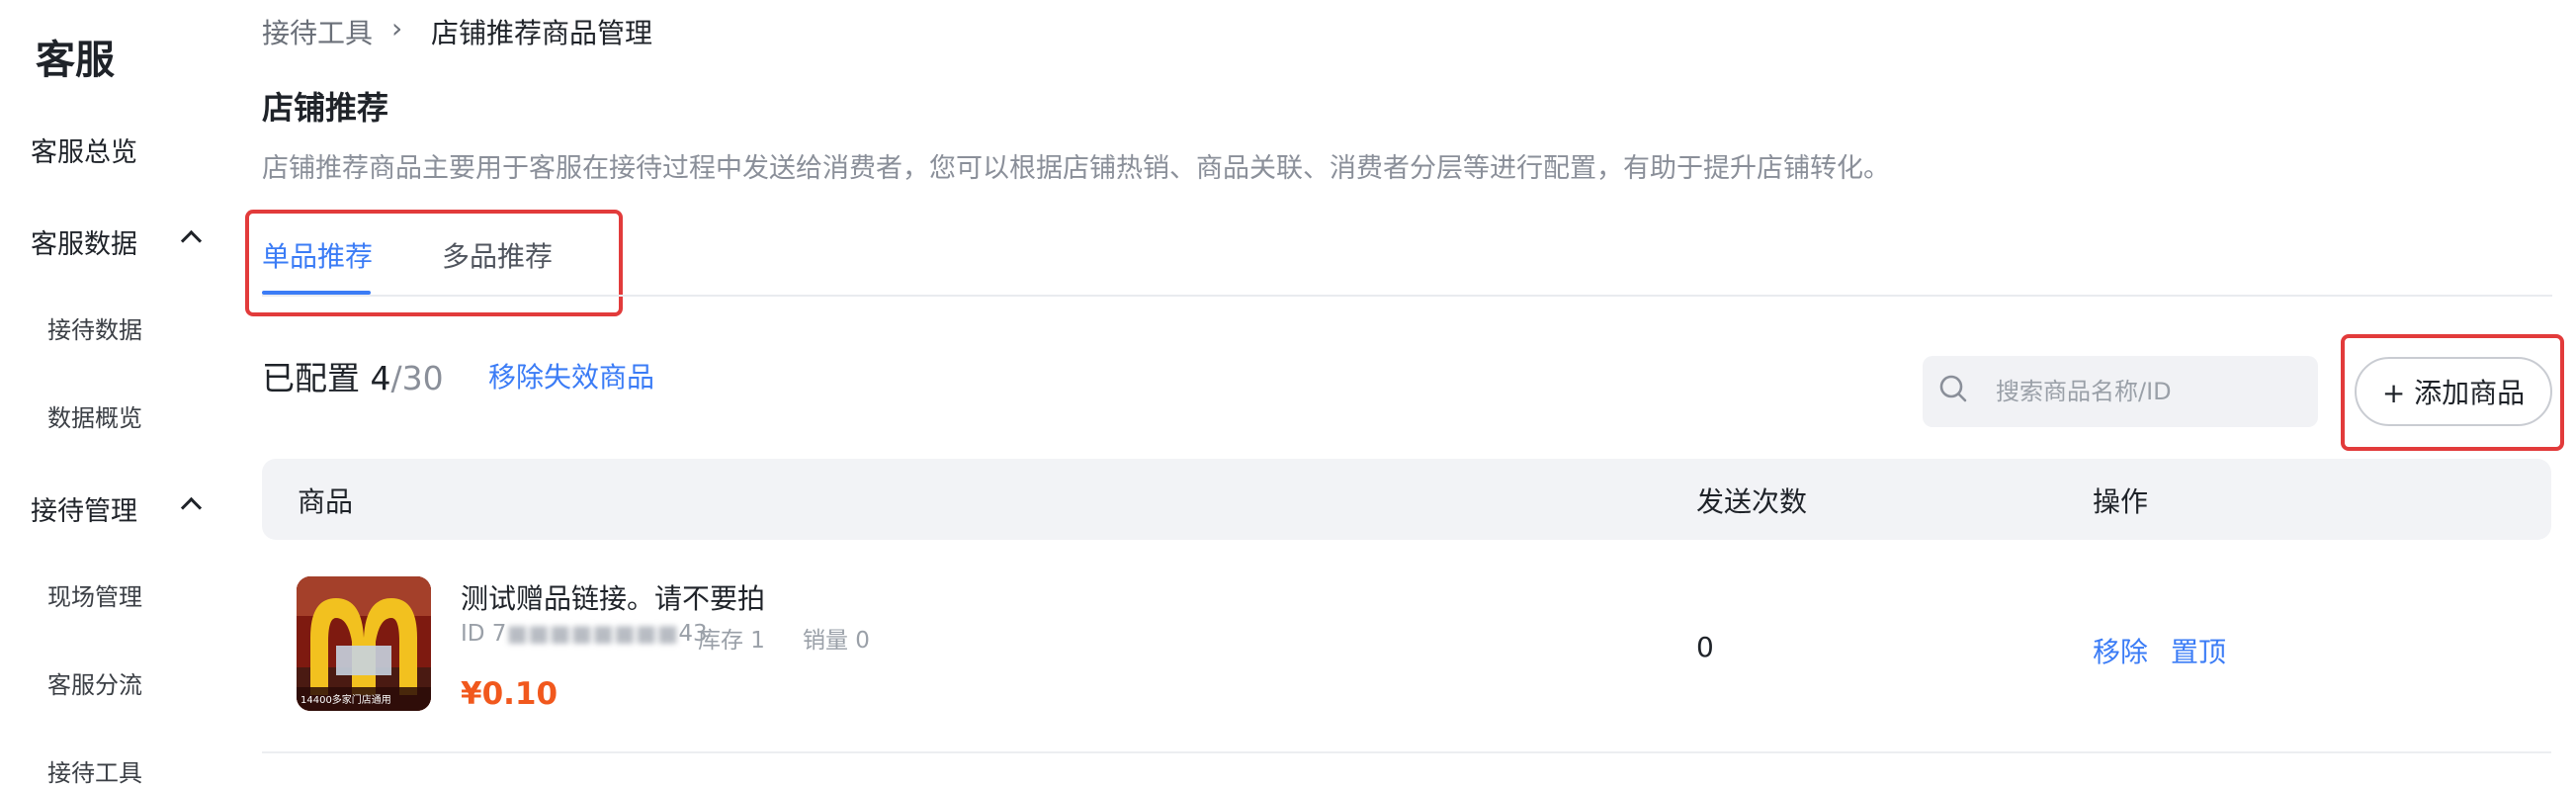  Describe the element at coordinates (417, 378) in the screenshot. I see `configured-total: /30` at that location.